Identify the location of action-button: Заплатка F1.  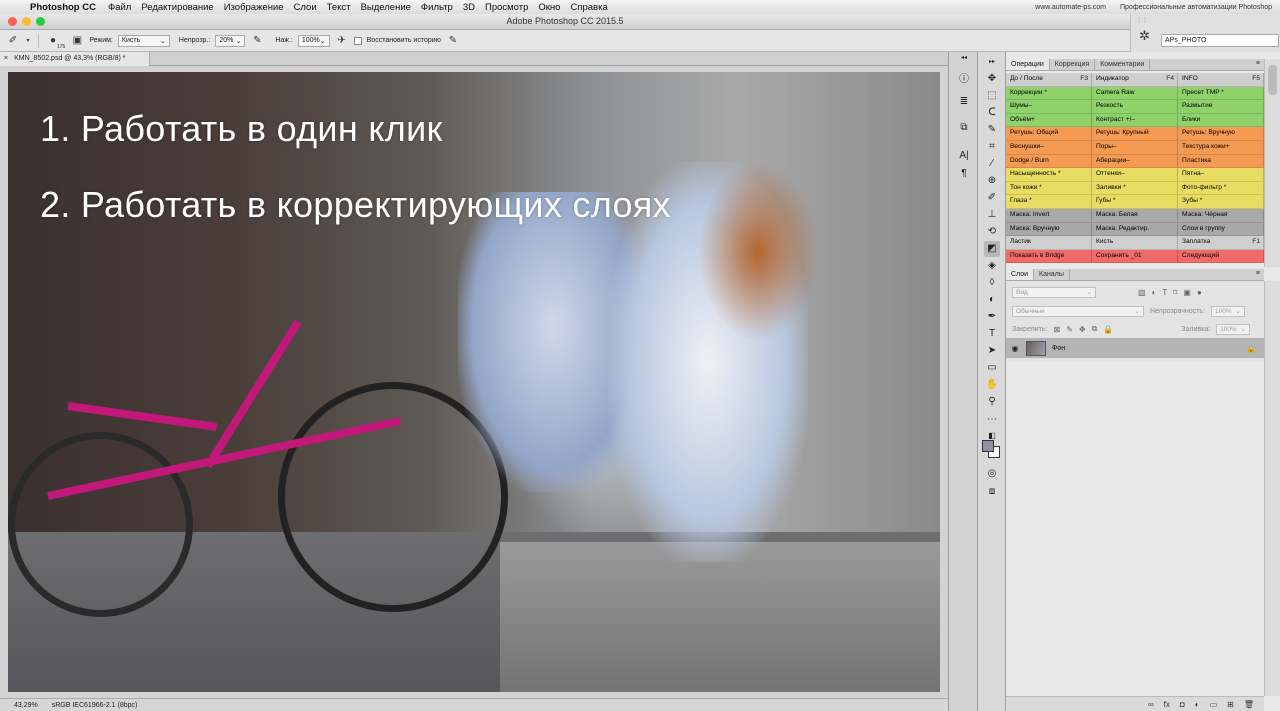
(1221, 243).